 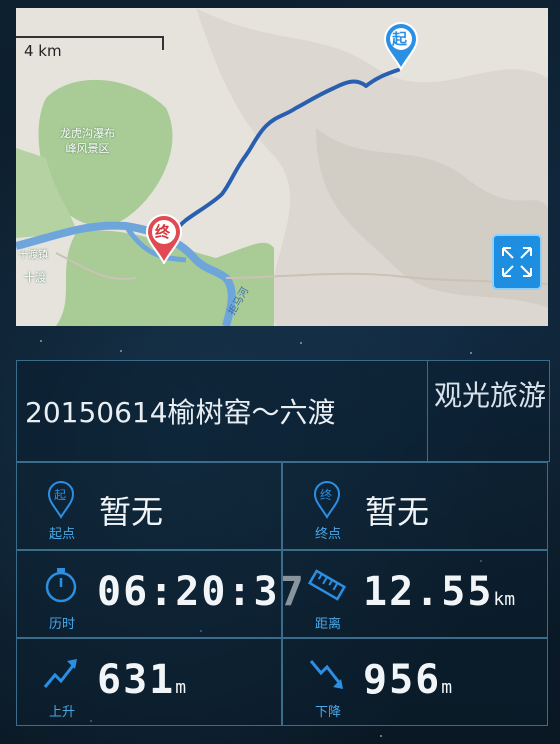 I want to click on start-point-cell: 起 起点 暂无, so click(x=149, y=506).